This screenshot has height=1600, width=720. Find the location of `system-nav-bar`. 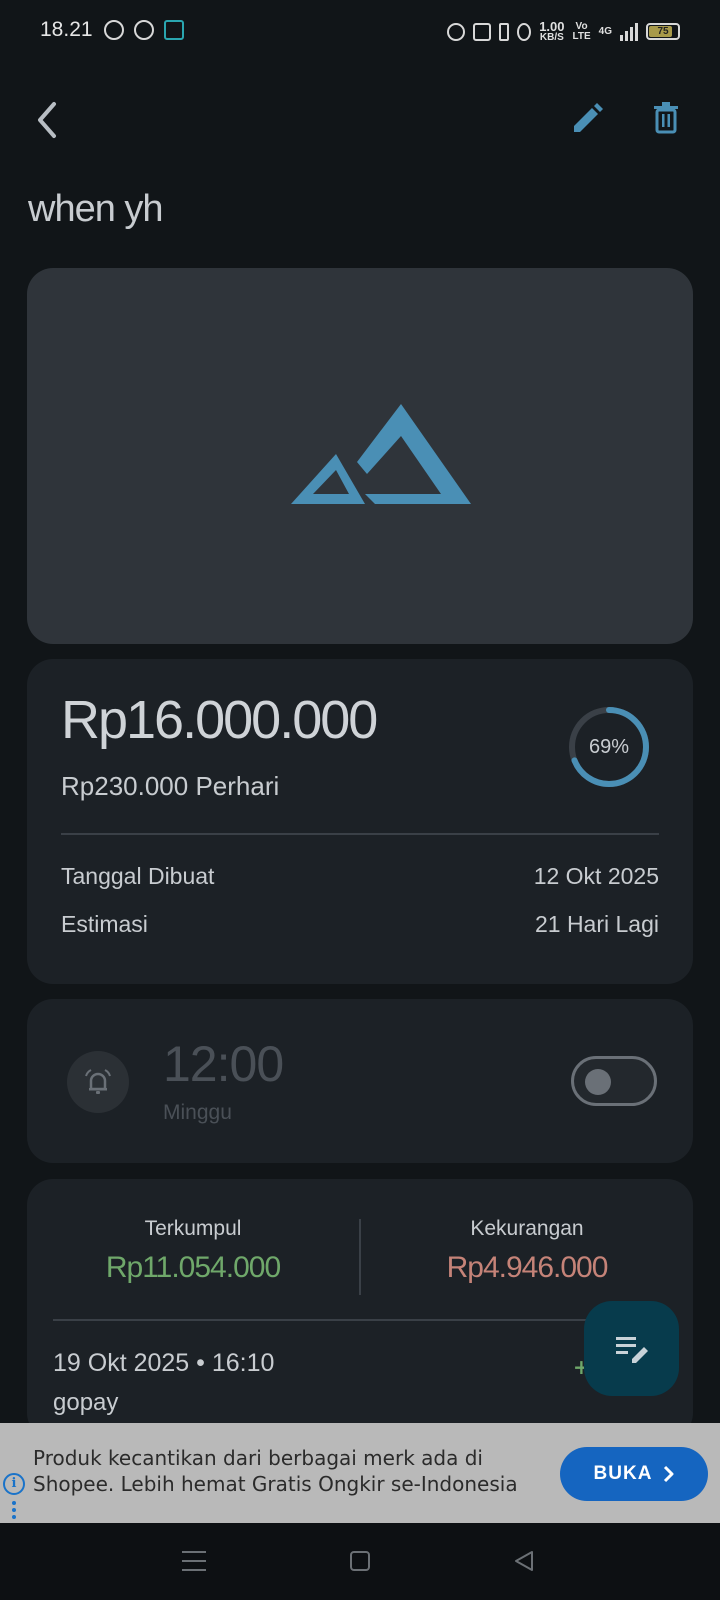

system-nav-bar is located at coordinates (360, 1561).